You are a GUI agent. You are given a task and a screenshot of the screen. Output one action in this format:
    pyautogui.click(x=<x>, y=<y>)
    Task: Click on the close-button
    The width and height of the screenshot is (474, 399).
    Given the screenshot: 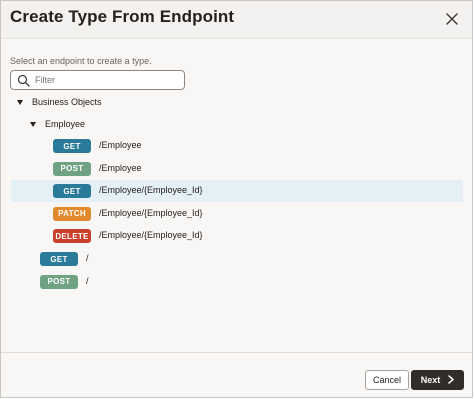 What is the action you would take?
    pyautogui.click(x=452, y=19)
    